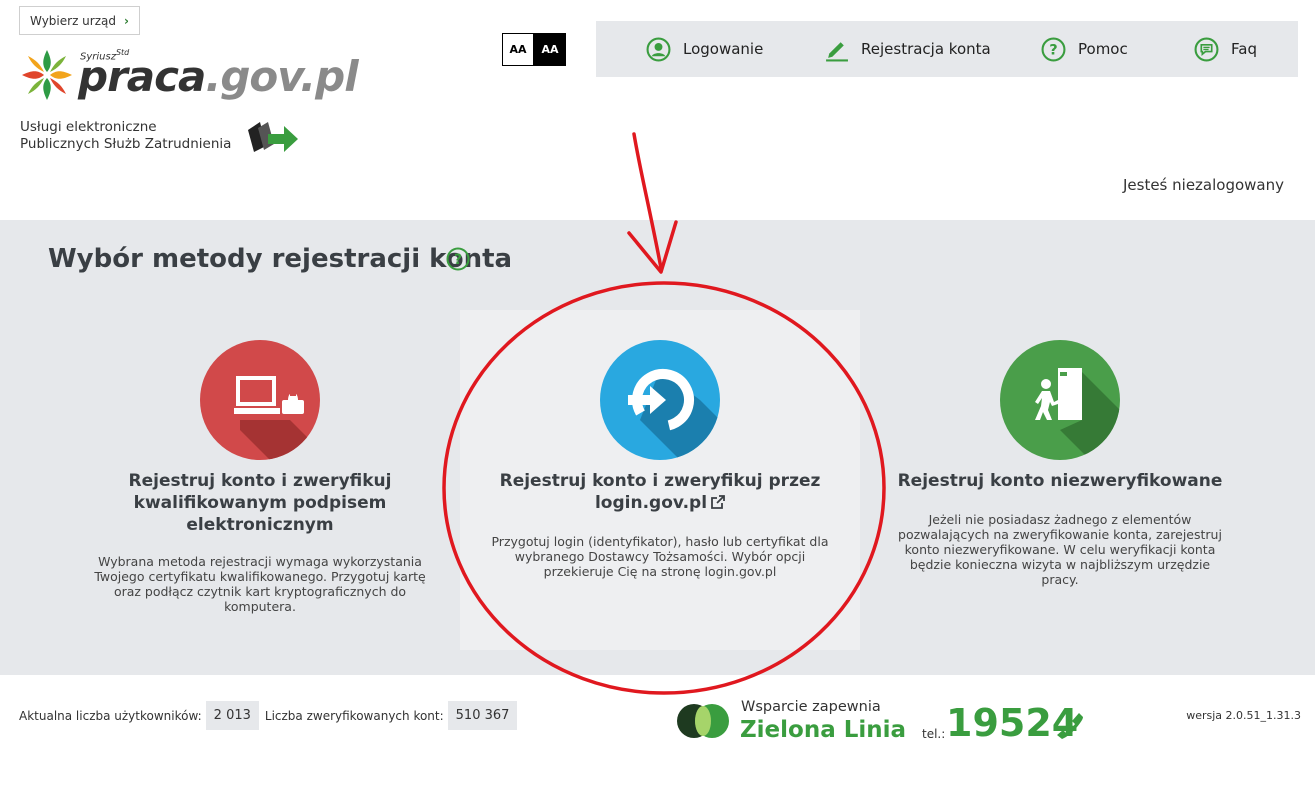  What do you see at coordinates (823, 730) in the screenshot?
I see `support-name: Zielona Linia` at bounding box center [823, 730].